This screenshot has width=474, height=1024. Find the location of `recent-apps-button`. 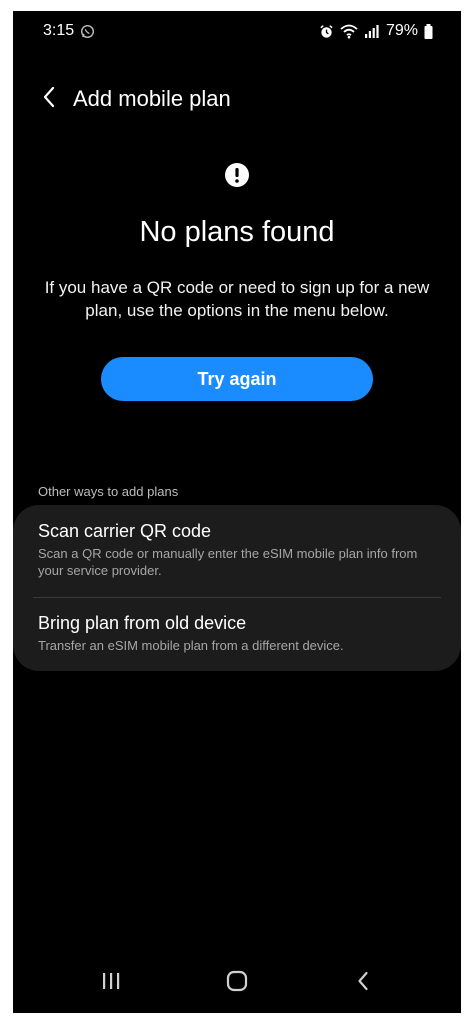

recent-apps-button is located at coordinates (111, 983).